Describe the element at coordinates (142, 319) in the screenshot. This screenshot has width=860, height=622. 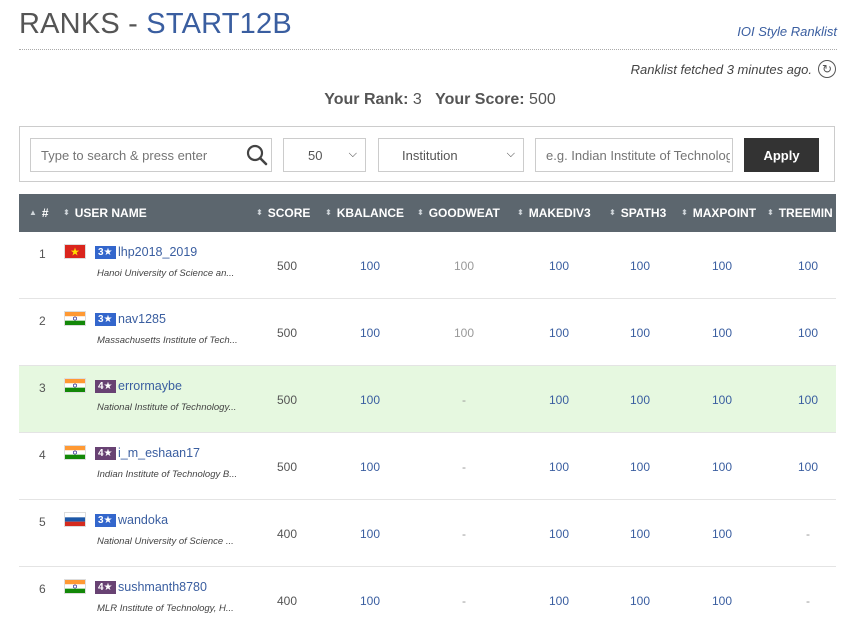
I see `username-link: nav1285` at that location.